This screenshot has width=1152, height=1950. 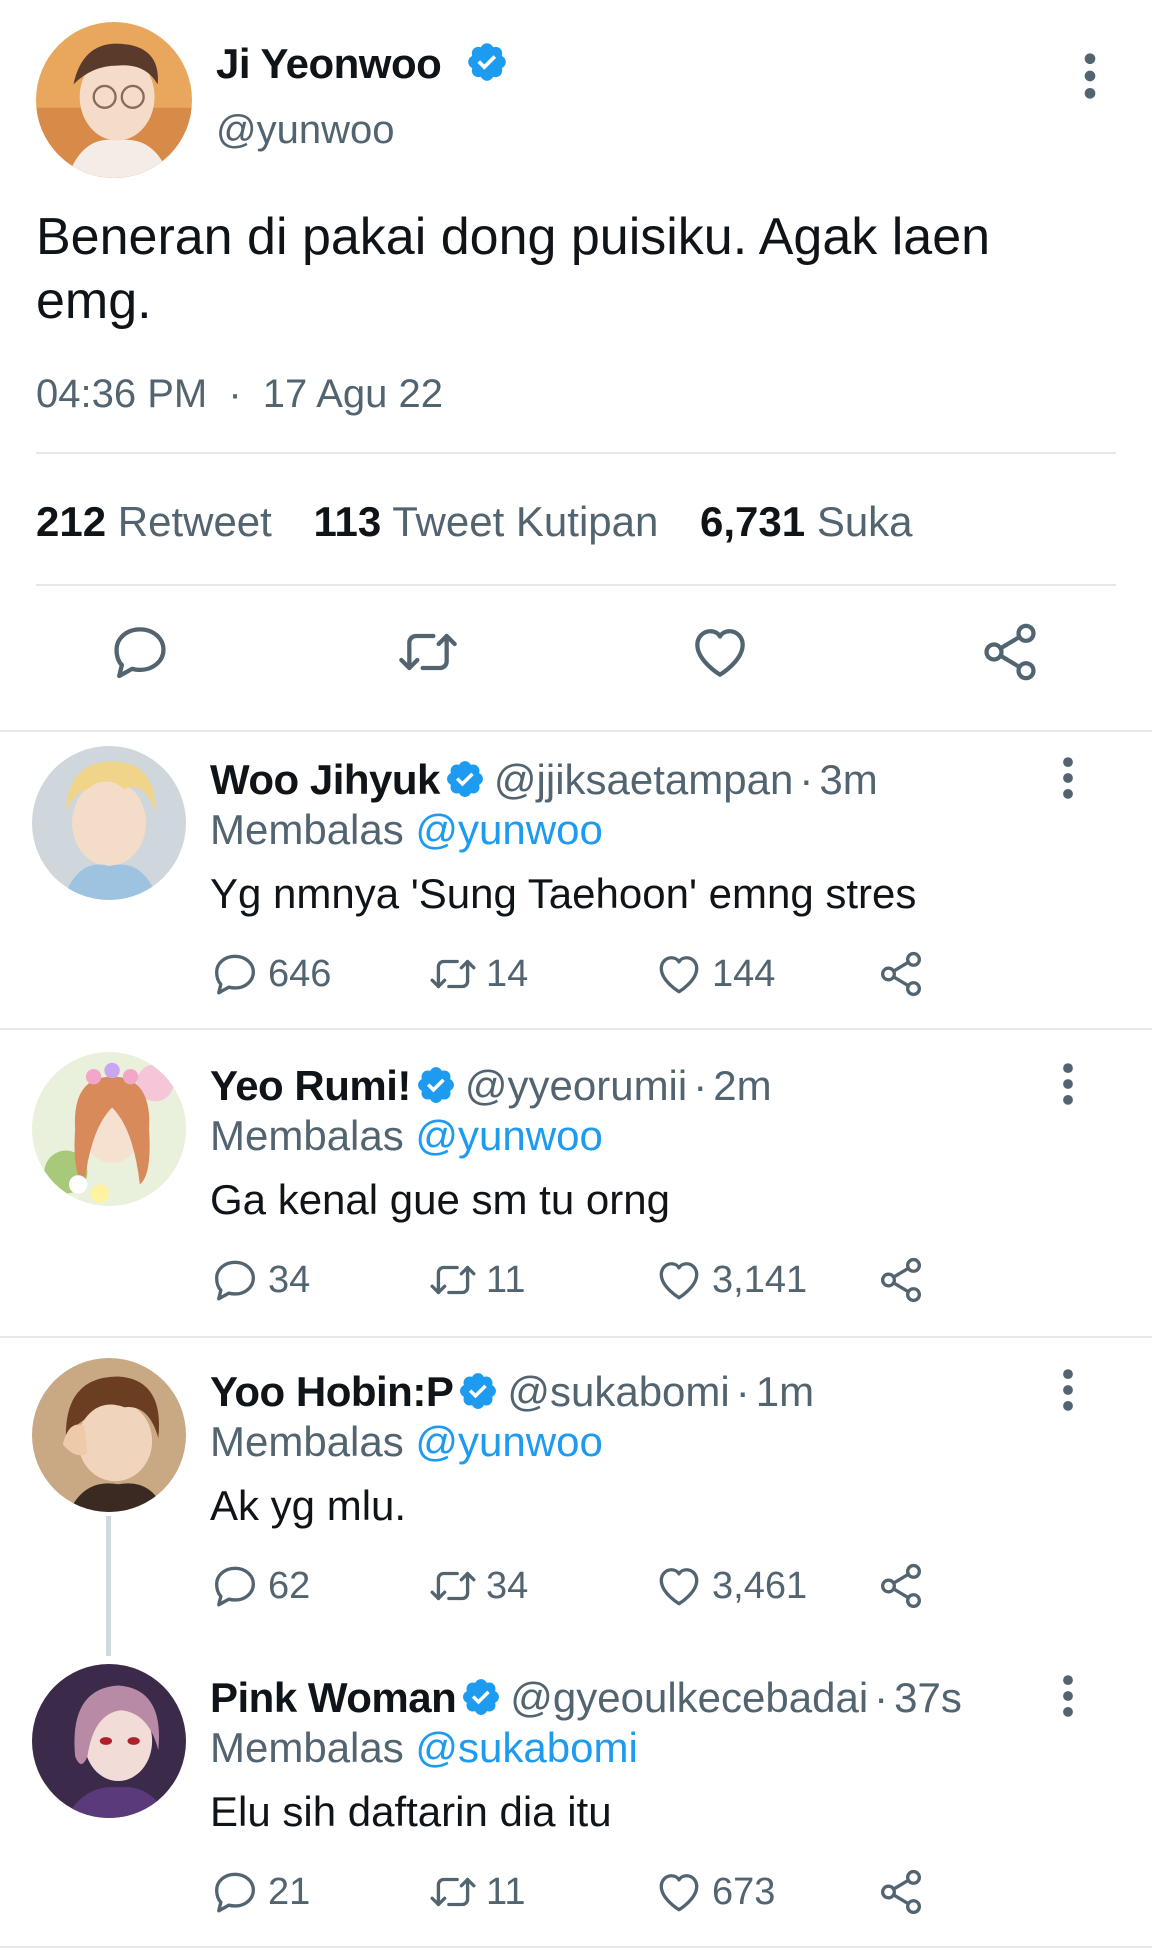 What do you see at coordinates (289, 1585) in the screenshot?
I see `reply-count: 62` at bounding box center [289, 1585].